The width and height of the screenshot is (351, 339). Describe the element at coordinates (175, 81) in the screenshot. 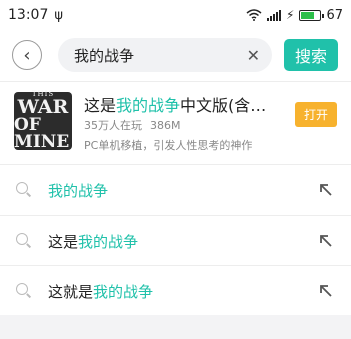

I see `header-divider` at that location.